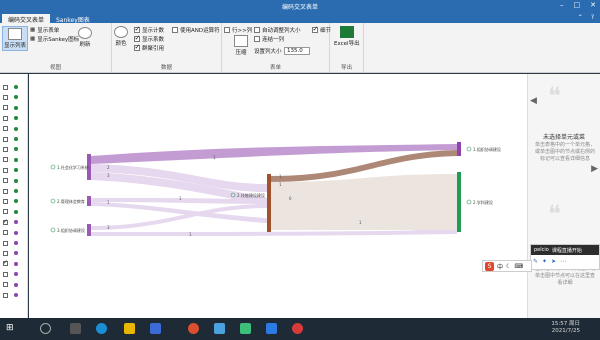 Image resolution: width=600 pixels, height=340 pixels. I want to click on close-icon: ✕, so click(593, 5).